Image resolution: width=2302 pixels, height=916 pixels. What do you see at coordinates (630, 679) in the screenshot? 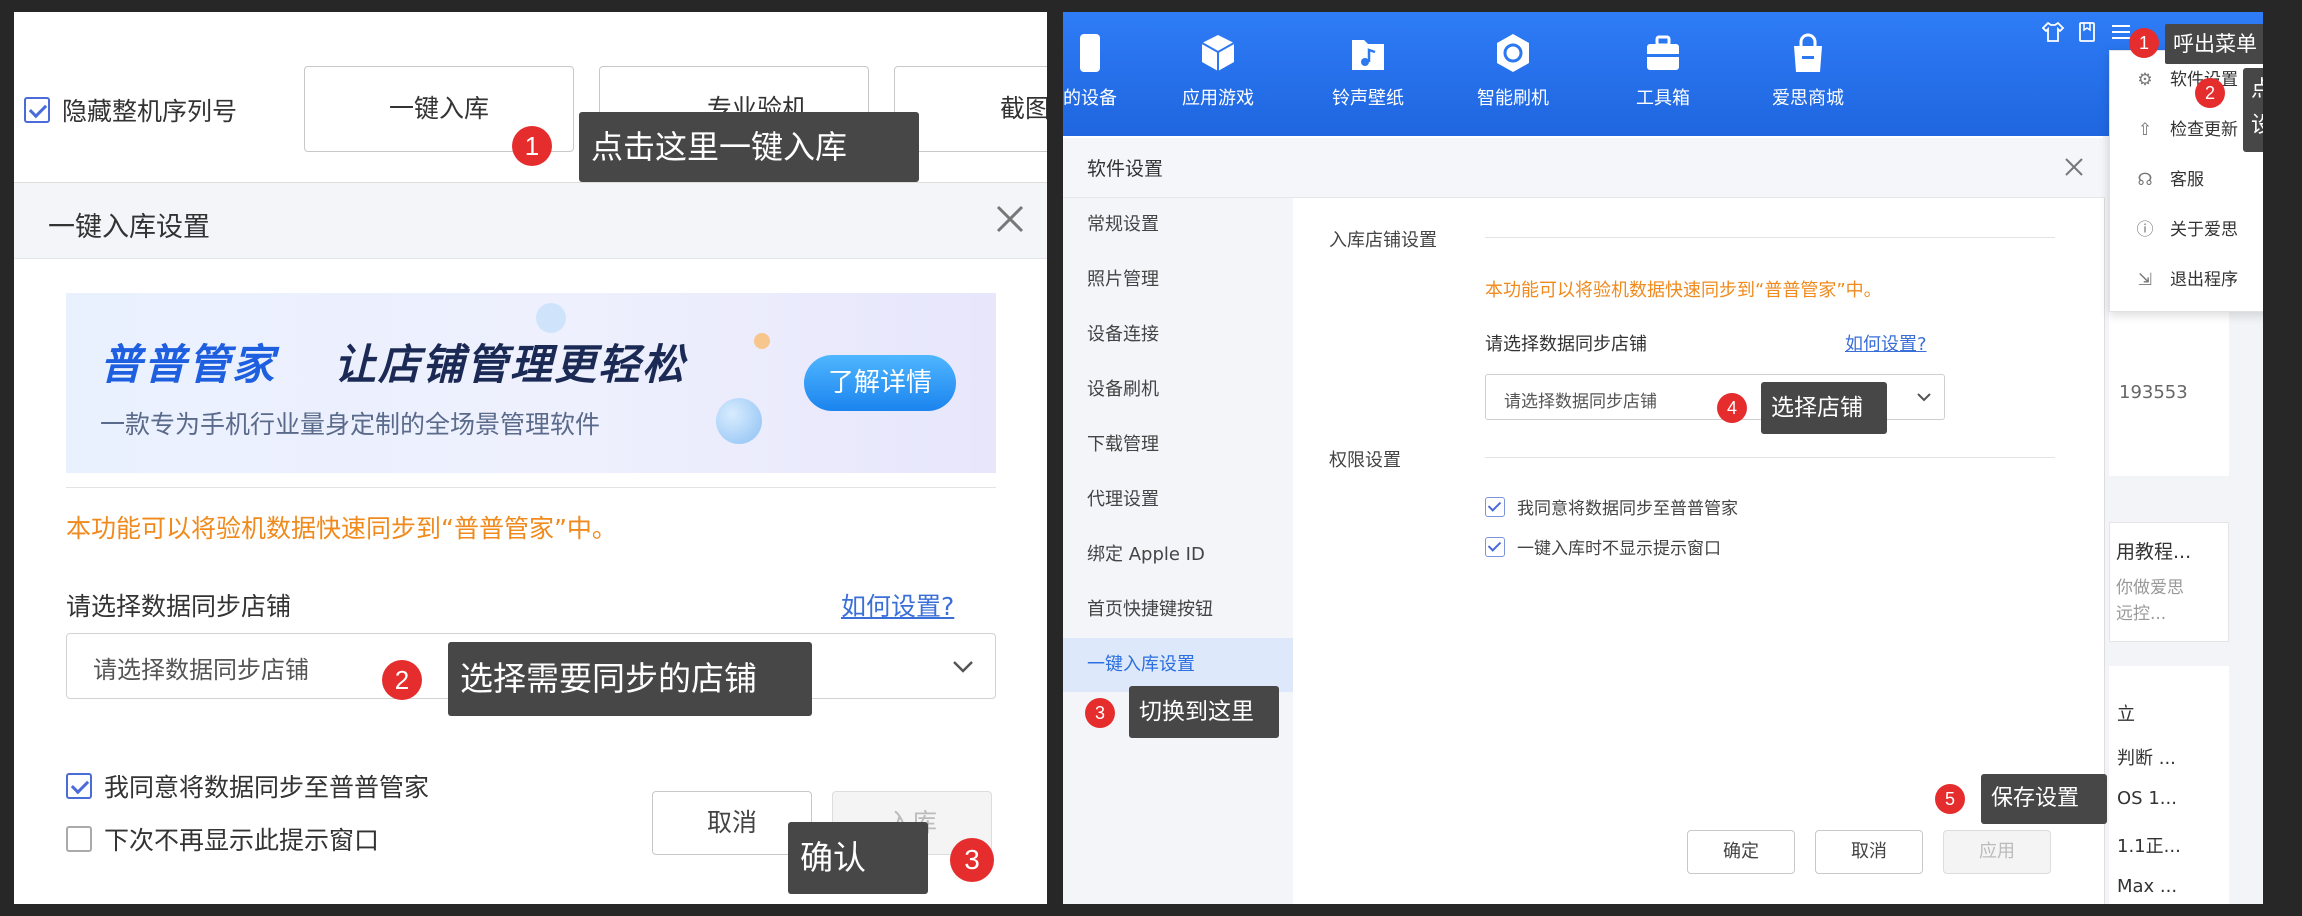
I see `callout-select-store: 选择需要同步的店铺` at bounding box center [630, 679].